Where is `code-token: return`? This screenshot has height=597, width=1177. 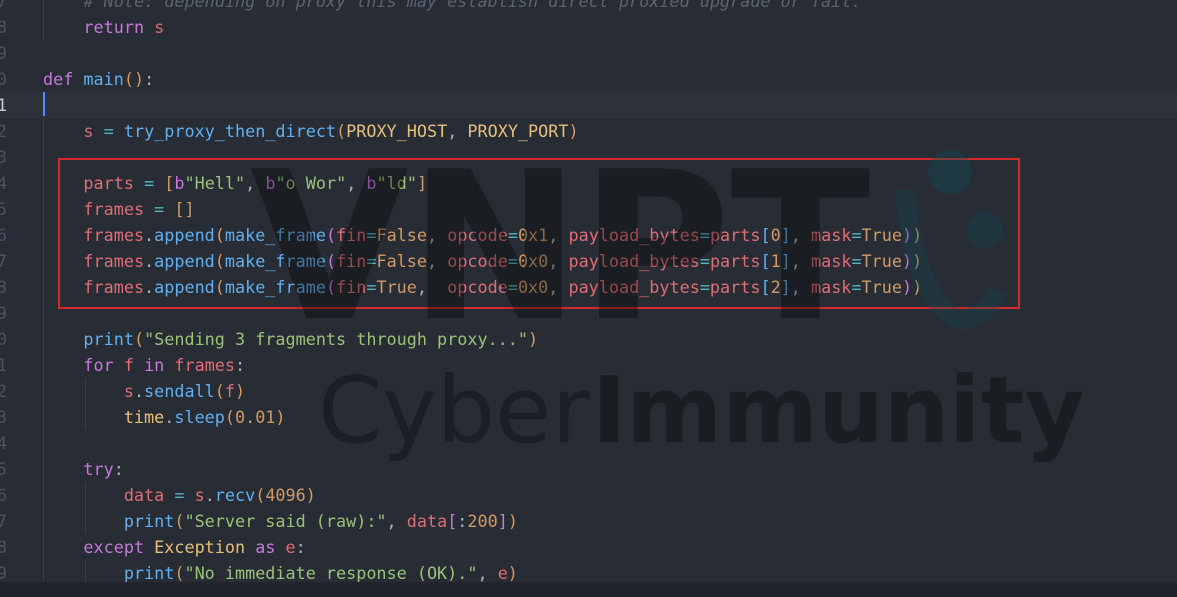 code-token: return is located at coordinates (114, 27).